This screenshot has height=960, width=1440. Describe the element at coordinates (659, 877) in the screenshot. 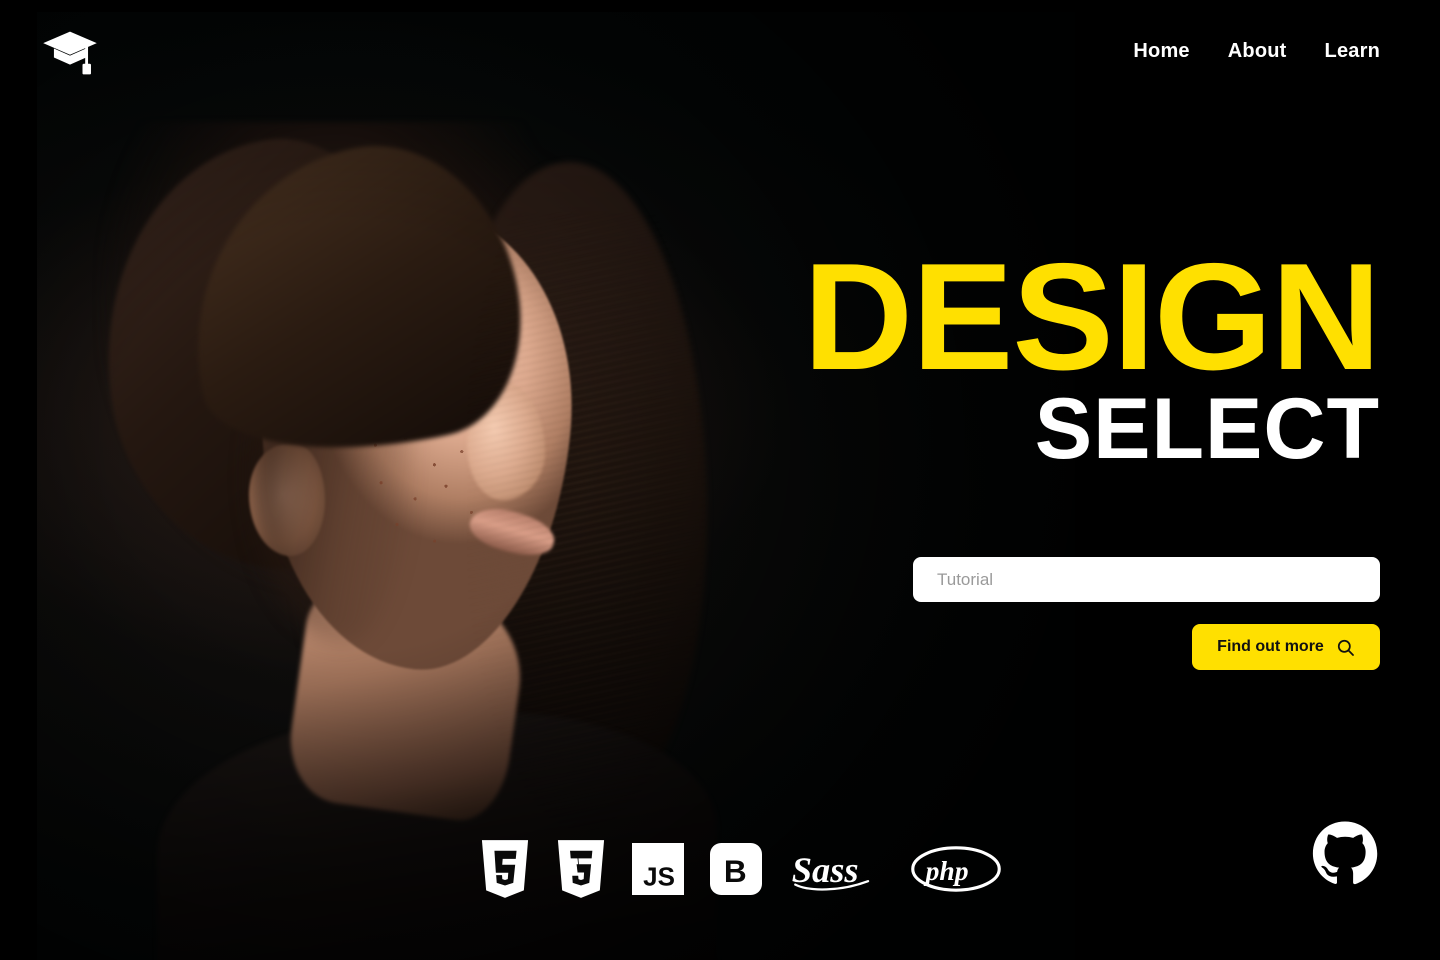

I see `svg-text: JS` at that location.